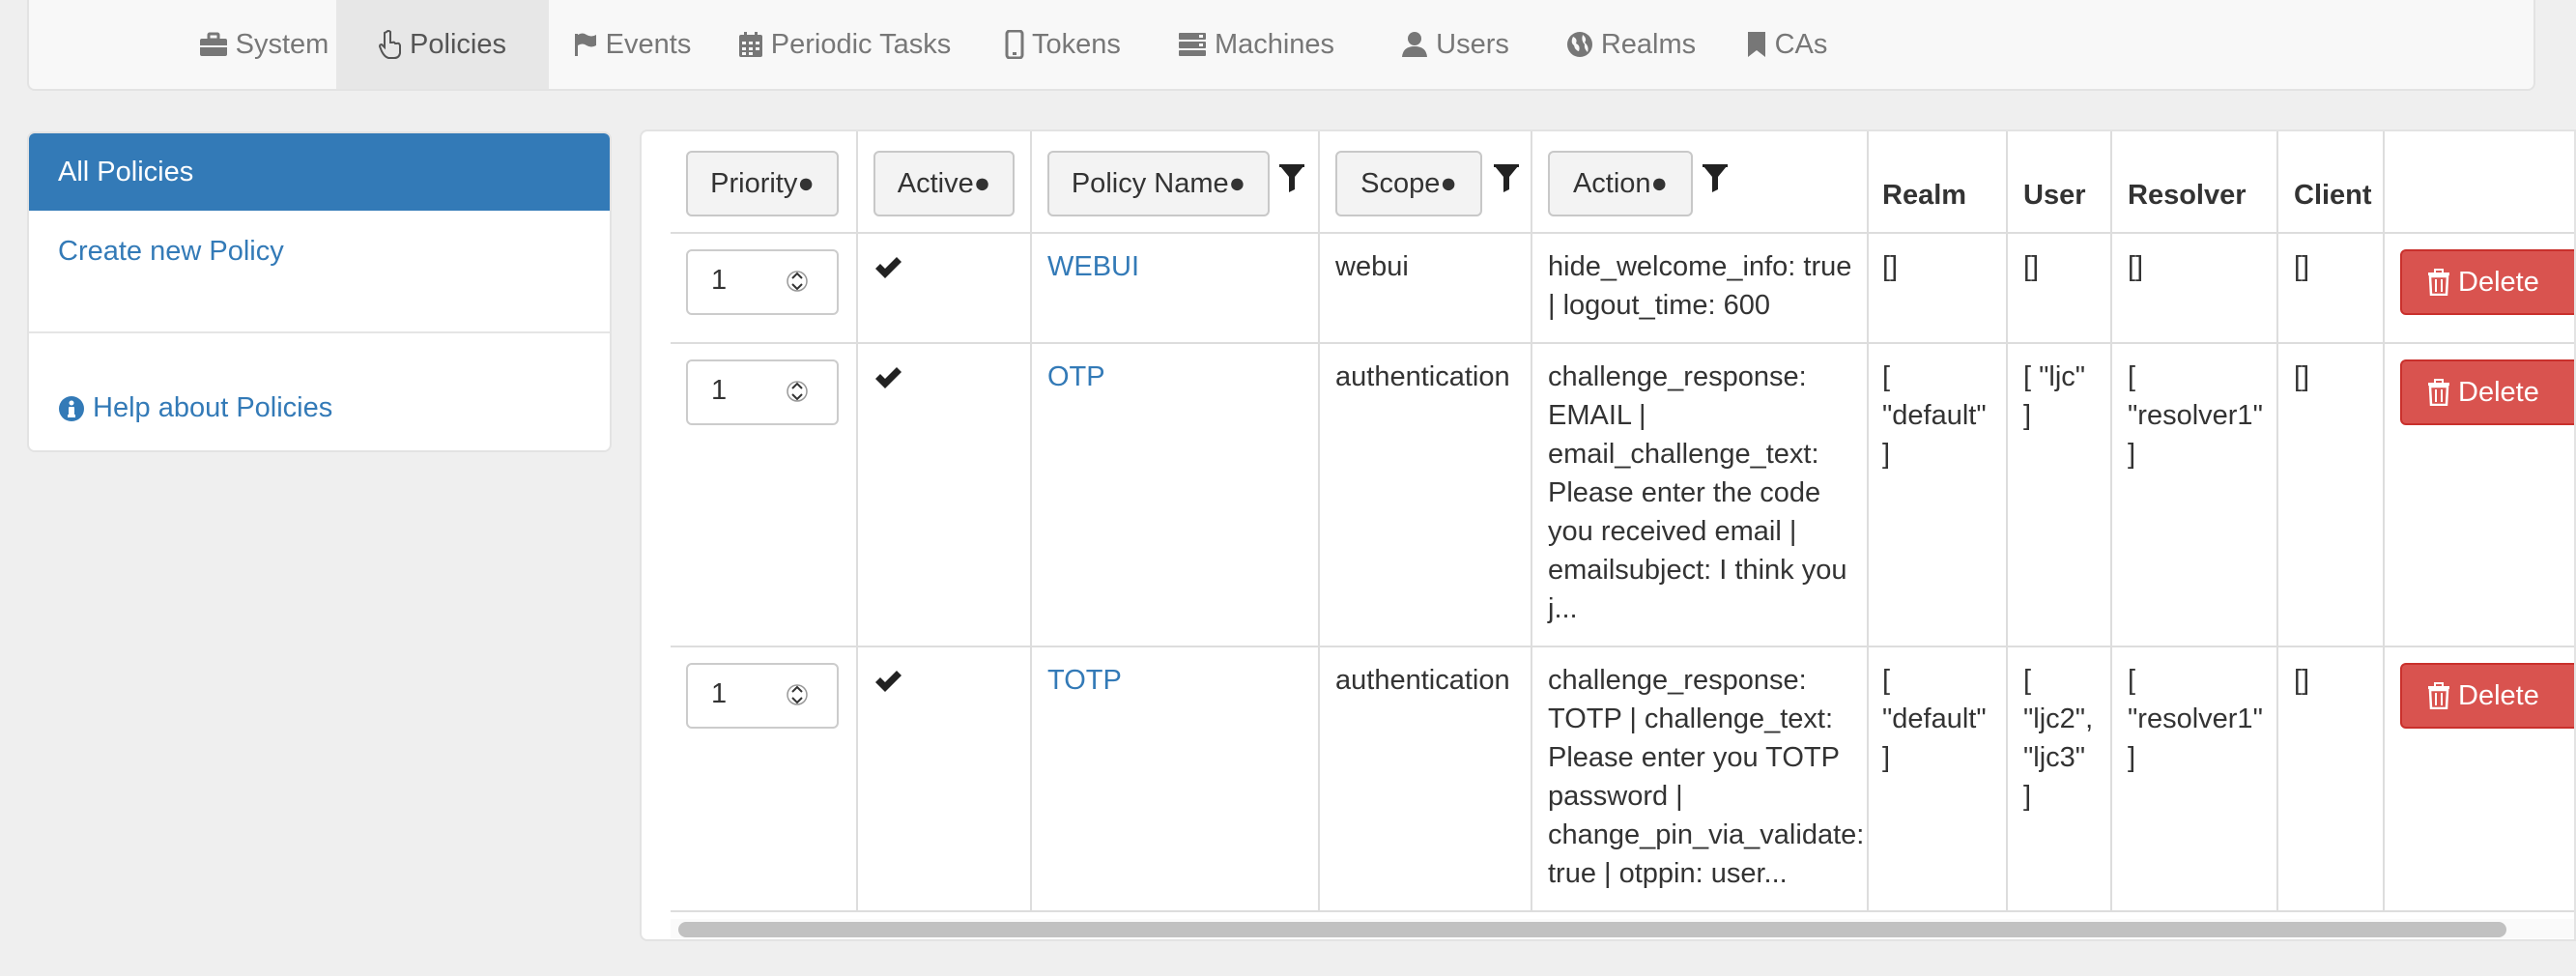  What do you see at coordinates (320, 332) in the screenshot?
I see `sidebar-divider` at bounding box center [320, 332].